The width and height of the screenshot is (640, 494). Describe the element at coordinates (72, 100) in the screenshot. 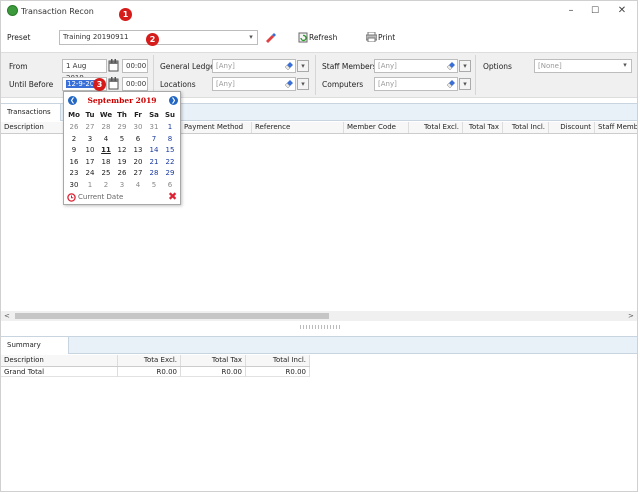

I see `prev-month-button: ❮` at that location.